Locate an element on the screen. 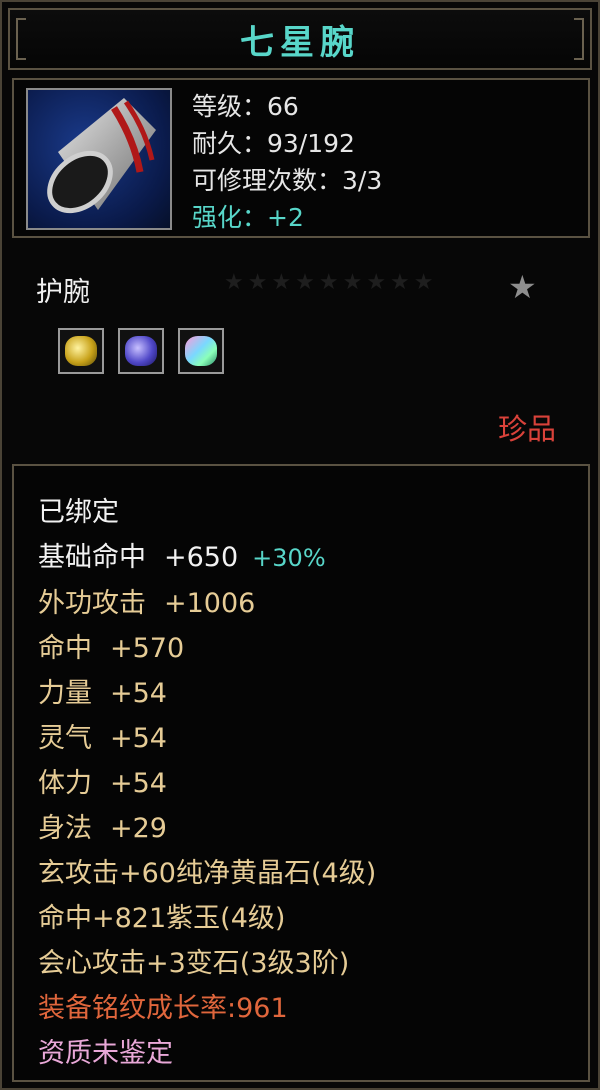 The height and width of the screenshot is (1090, 600). repair-count-stat: 可修理次数：3/3 is located at coordinates (287, 180).